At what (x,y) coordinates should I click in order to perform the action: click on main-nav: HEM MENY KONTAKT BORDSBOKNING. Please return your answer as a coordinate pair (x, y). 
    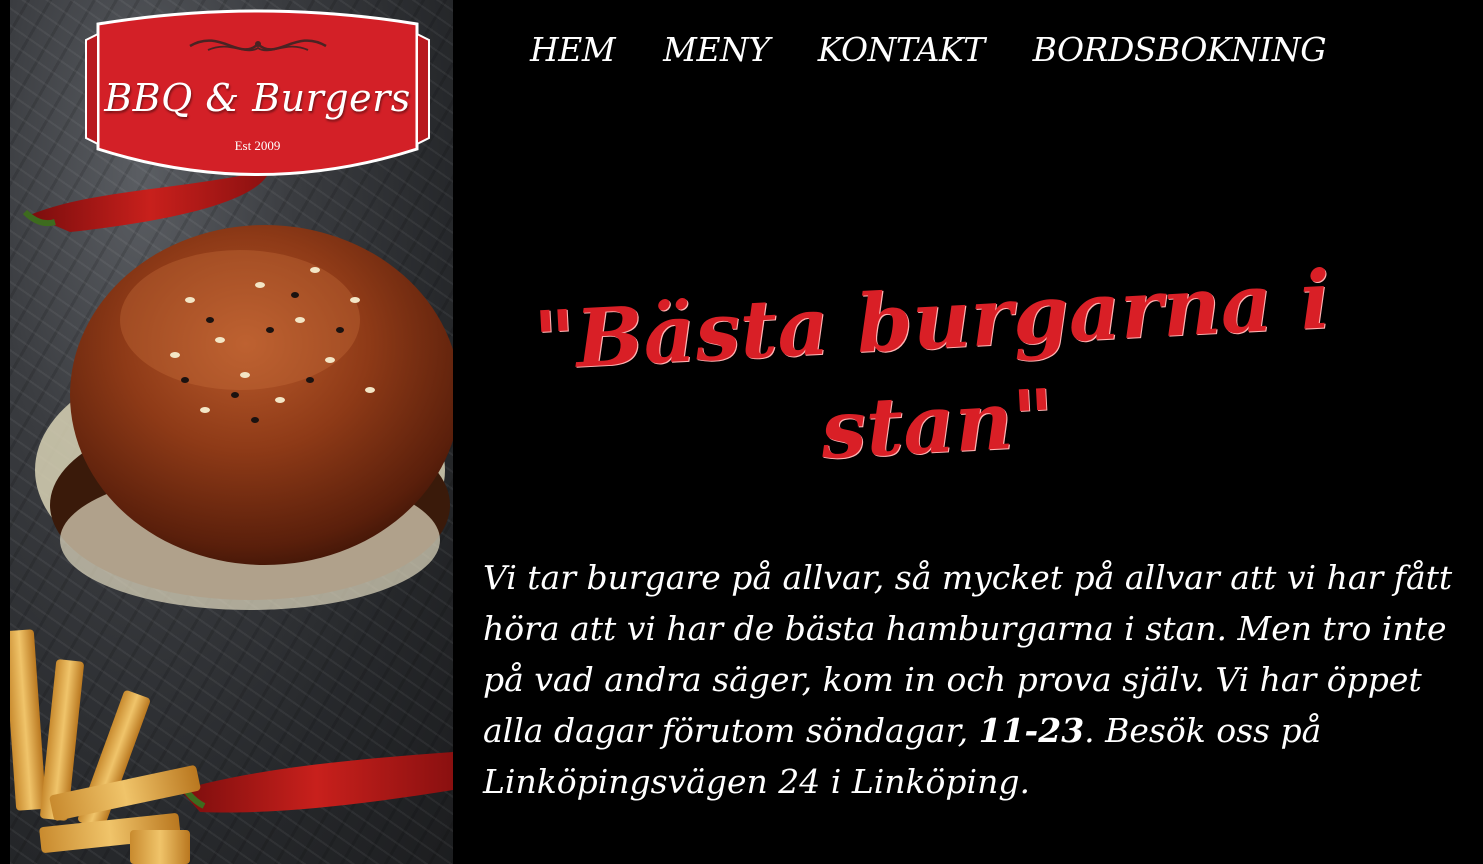
    Looking at the image, I should click on (928, 49).